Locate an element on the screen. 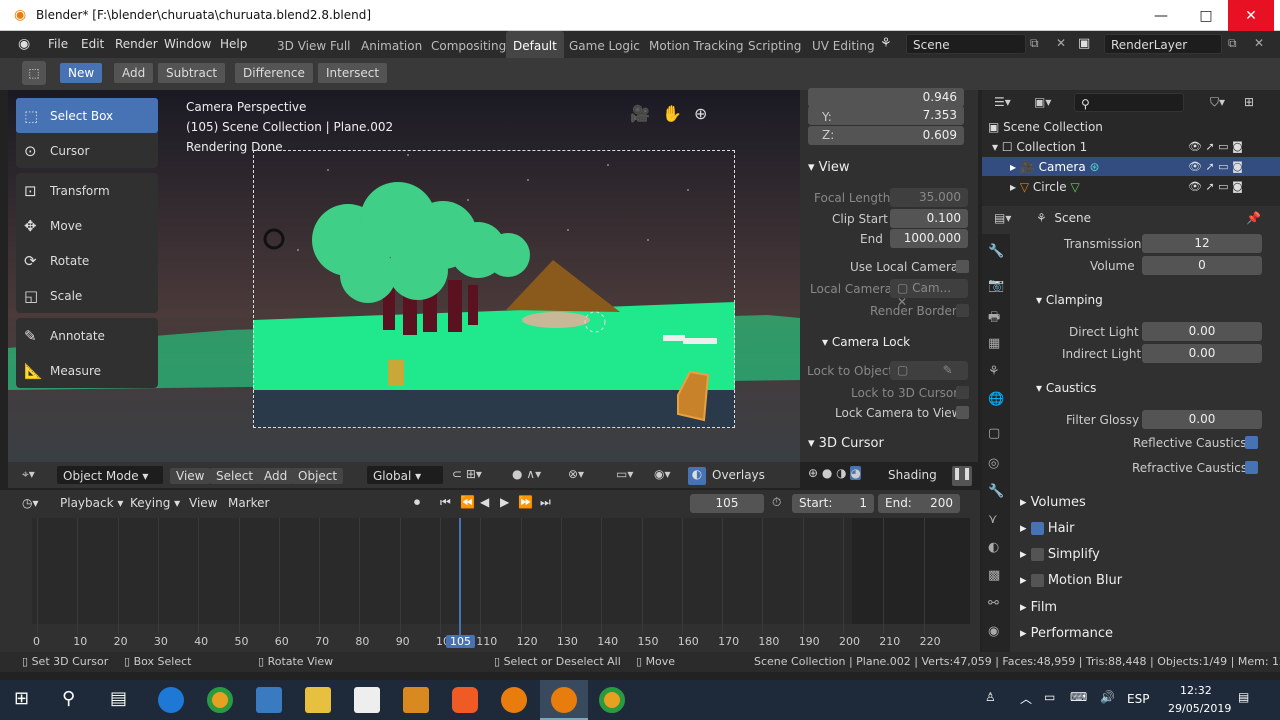 The width and height of the screenshot is (1280, 720). store-icon is located at coordinates (269, 700).